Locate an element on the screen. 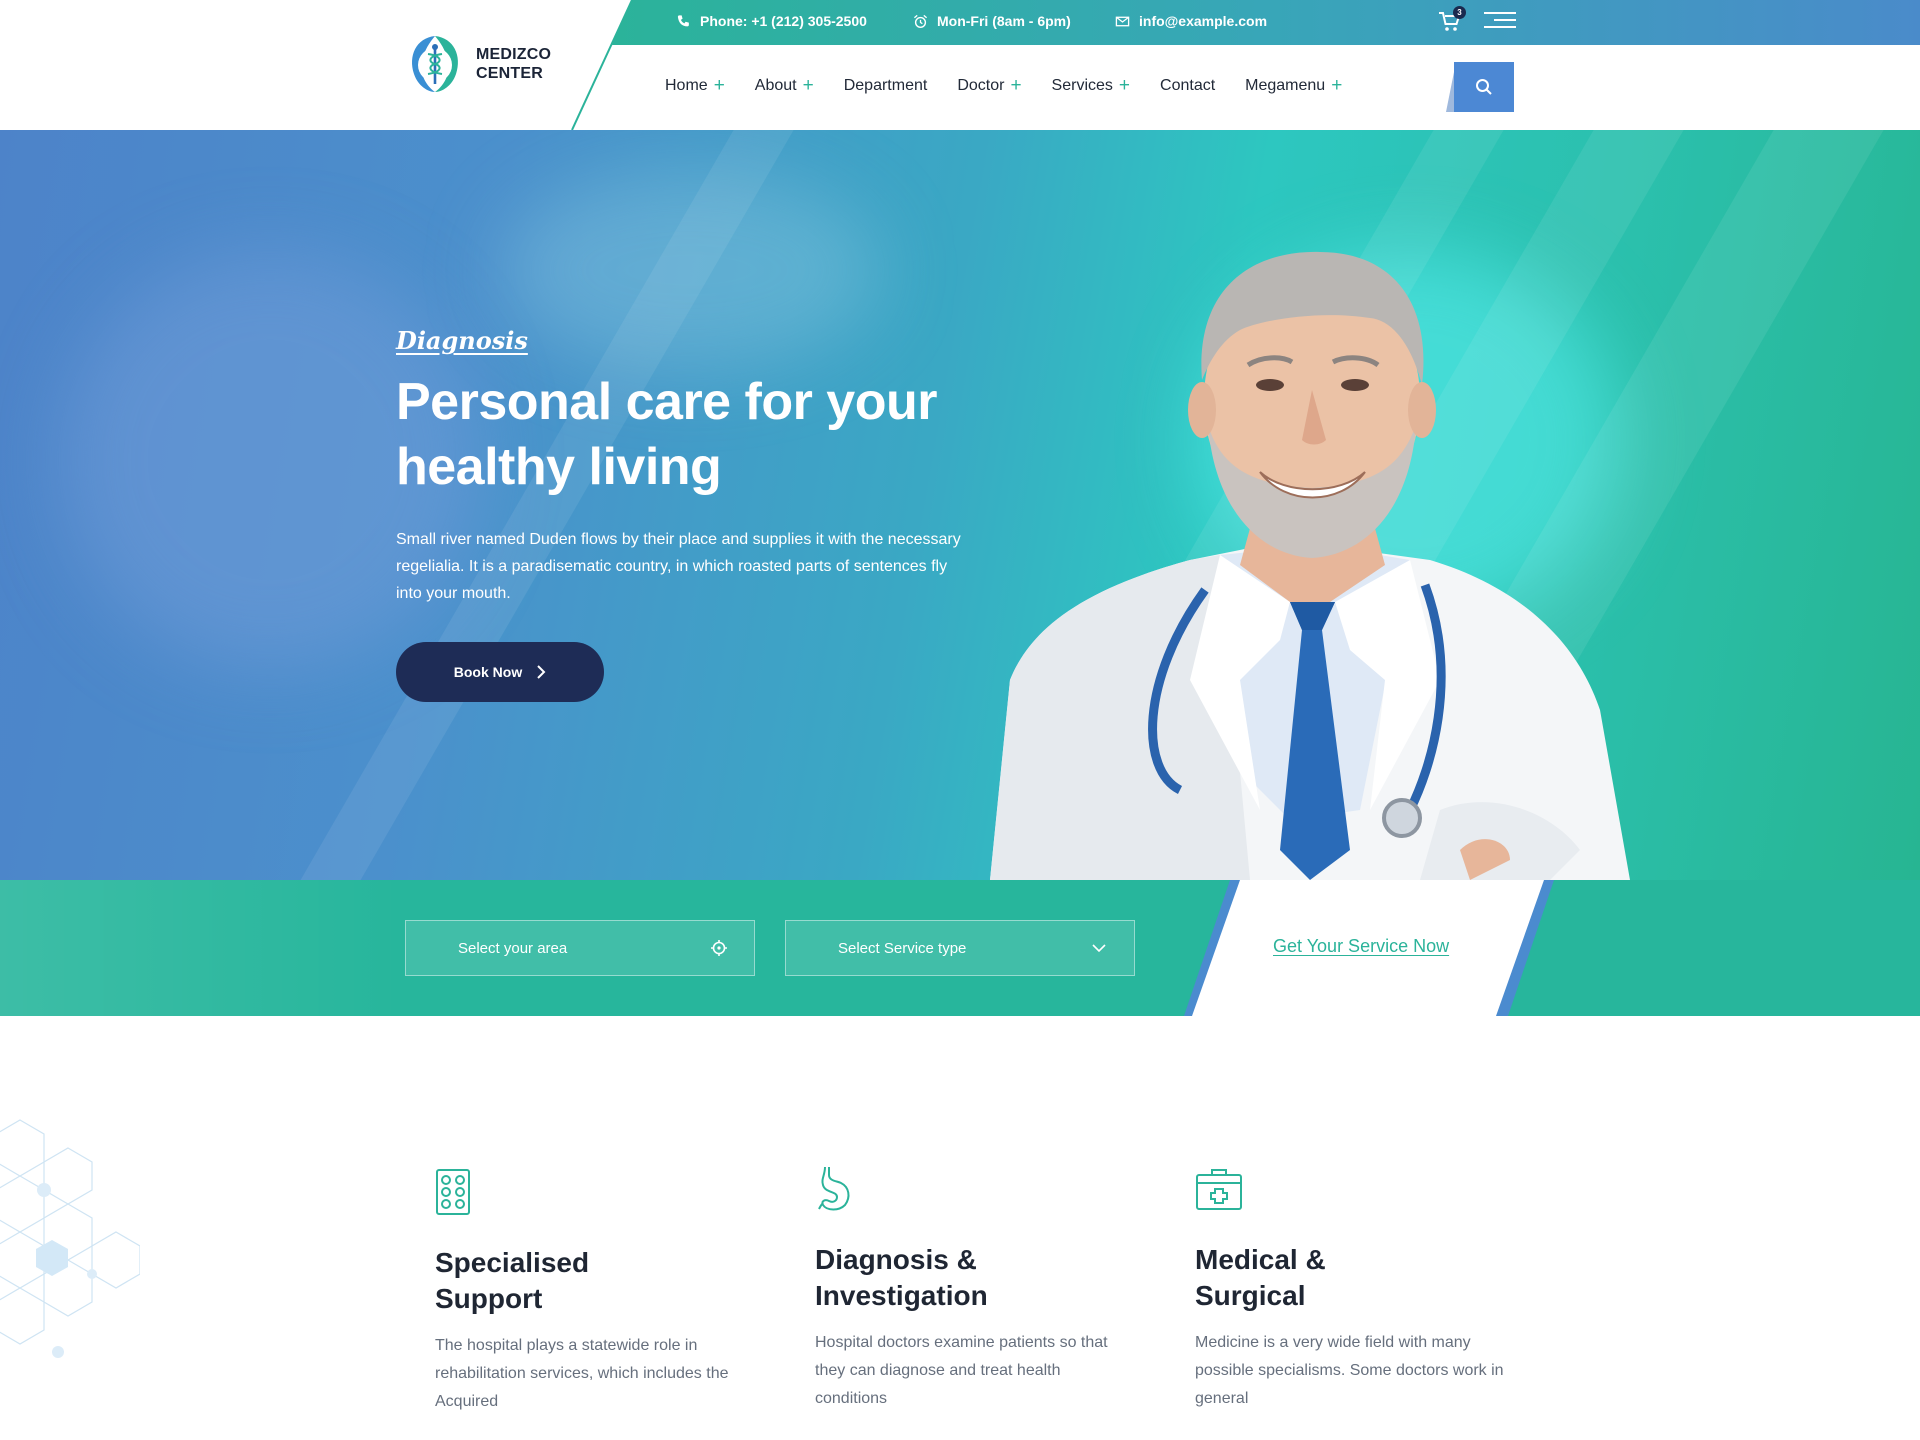 Image resolution: width=1920 pixels, height=1440 pixels. feature-title-line-1: Medical & is located at coordinates (1260, 1259).